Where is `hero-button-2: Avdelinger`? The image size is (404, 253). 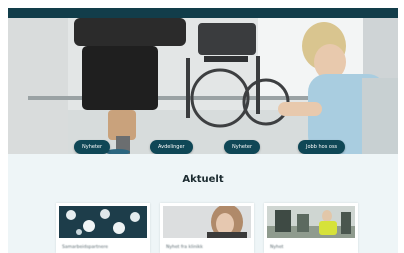 hero-button-2: Avdelinger is located at coordinates (171, 147).